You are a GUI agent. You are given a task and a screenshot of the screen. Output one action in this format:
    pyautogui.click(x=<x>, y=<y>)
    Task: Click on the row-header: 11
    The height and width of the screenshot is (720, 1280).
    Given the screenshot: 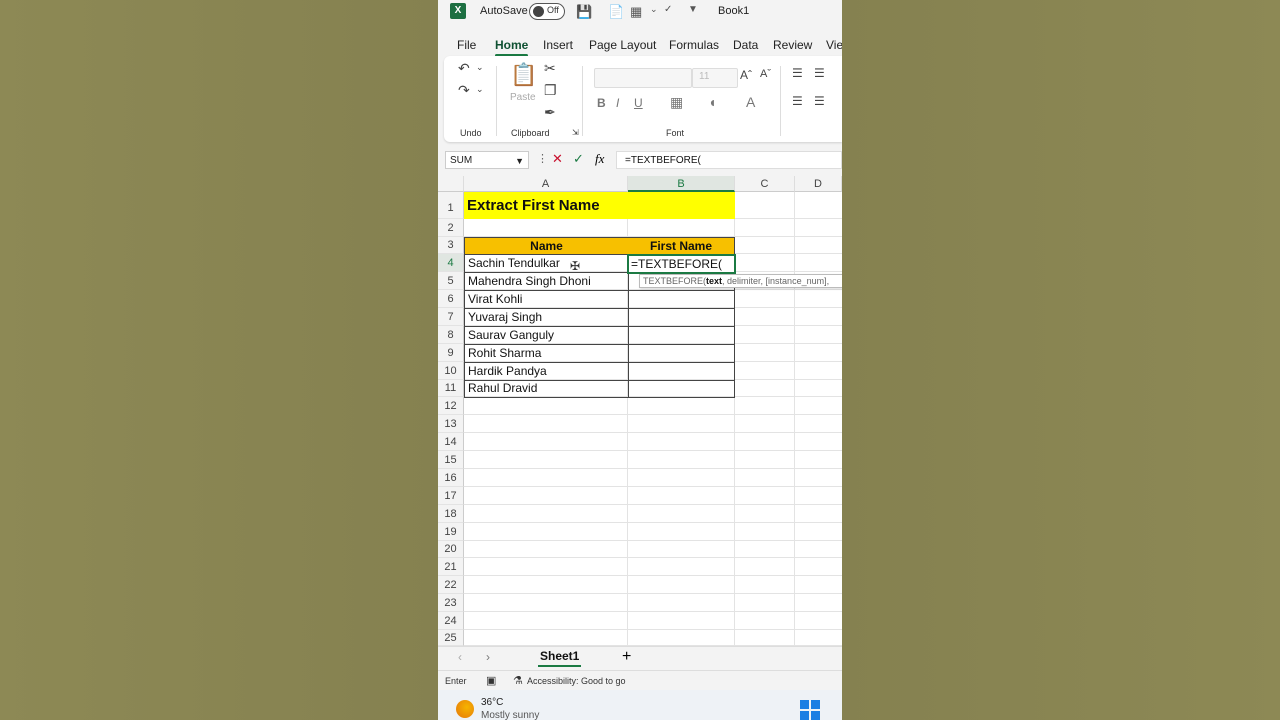 What is the action you would take?
    pyautogui.click(x=451, y=388)
    